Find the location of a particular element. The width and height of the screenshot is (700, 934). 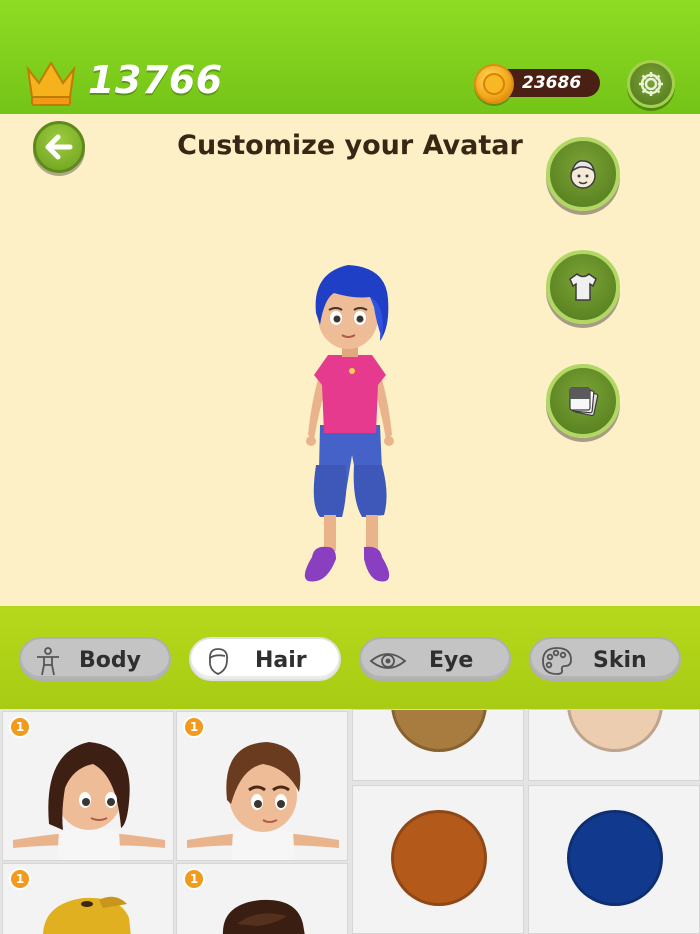

clothes-button is located at coordinates (583, 287).